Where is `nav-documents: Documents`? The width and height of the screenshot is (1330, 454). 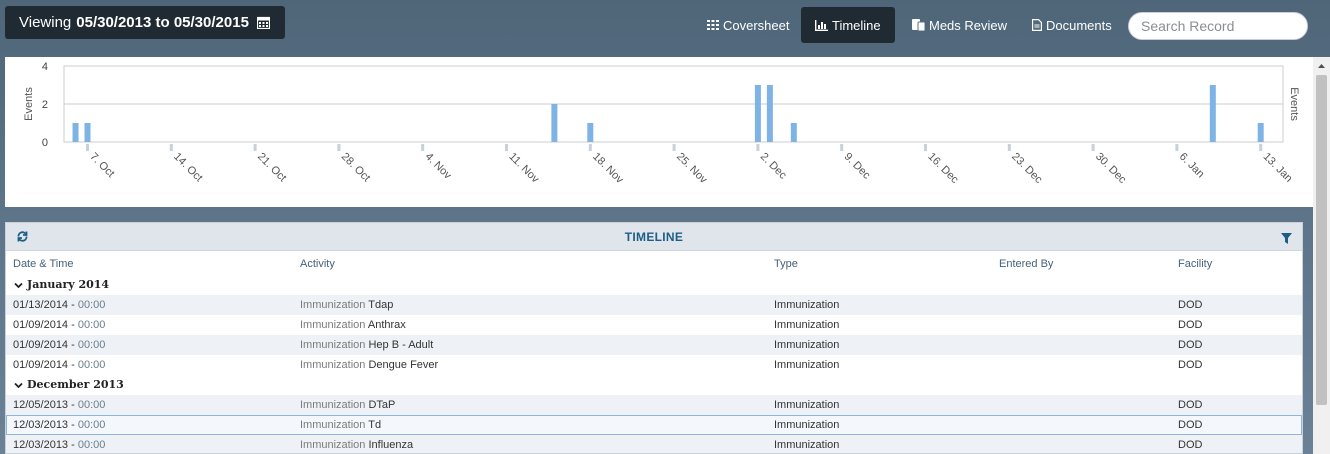
nav-documents: Documents is located at coordinates (1072, 25).